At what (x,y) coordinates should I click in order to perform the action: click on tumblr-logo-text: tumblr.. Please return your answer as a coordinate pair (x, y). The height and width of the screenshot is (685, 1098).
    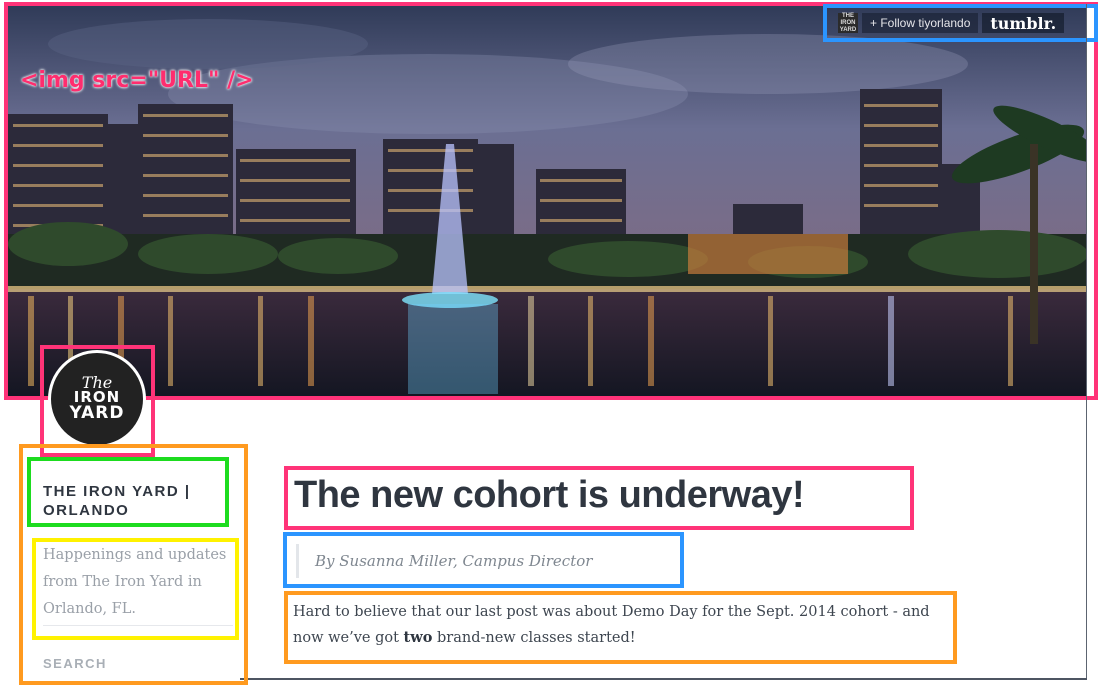
    Looking at the image, I should click on (1023, 23).